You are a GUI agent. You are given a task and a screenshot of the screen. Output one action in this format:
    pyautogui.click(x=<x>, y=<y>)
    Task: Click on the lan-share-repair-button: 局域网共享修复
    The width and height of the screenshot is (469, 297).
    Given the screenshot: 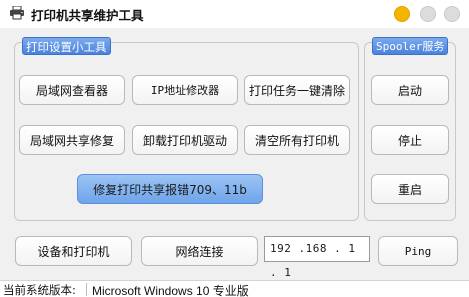 What is the action you would take?
    pyautogui.click(x=72, y=140)
    